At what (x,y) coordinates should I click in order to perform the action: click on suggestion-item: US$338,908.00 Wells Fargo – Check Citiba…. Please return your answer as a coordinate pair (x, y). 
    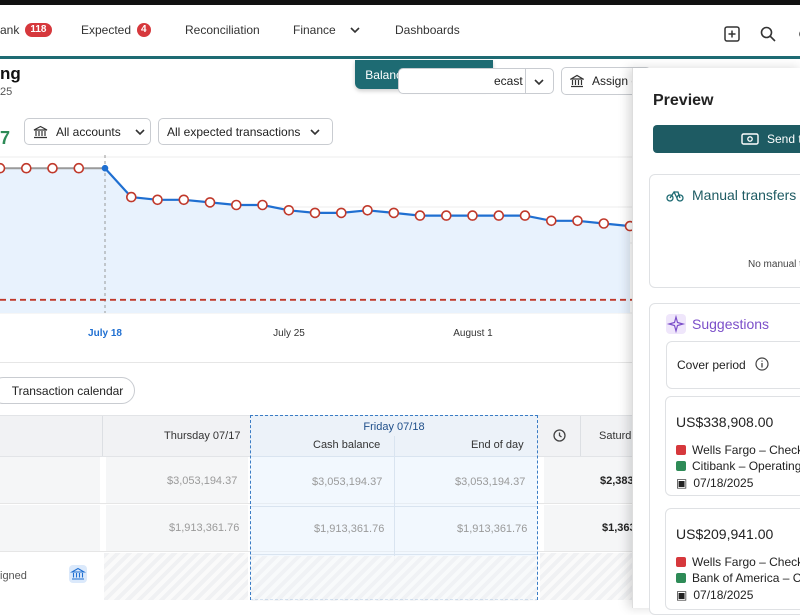
    Looking at the image, I should click on (732, 446).